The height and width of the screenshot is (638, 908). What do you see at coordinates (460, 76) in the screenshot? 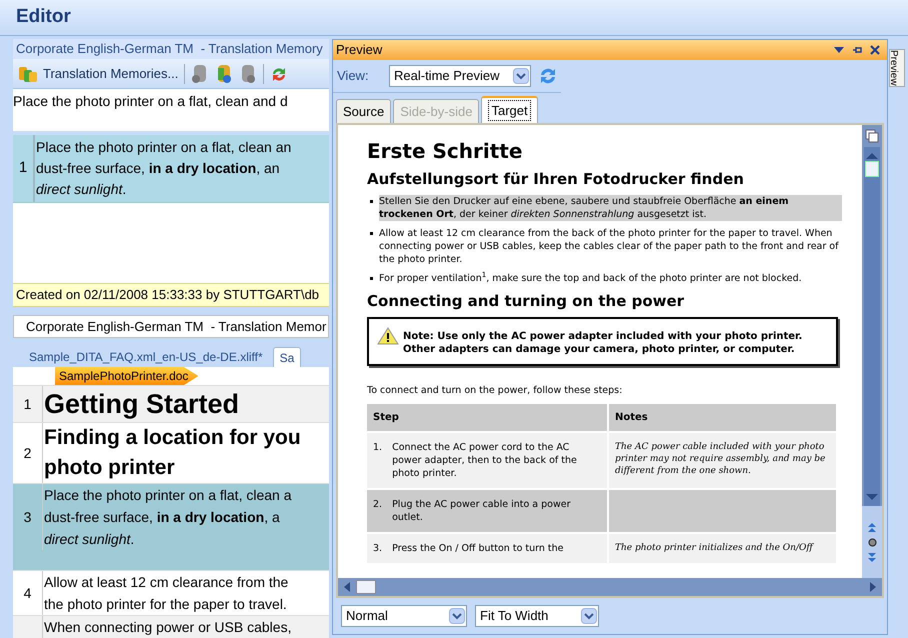
I see `view-select: Real-time Preview` at bounding box center [460, 76].